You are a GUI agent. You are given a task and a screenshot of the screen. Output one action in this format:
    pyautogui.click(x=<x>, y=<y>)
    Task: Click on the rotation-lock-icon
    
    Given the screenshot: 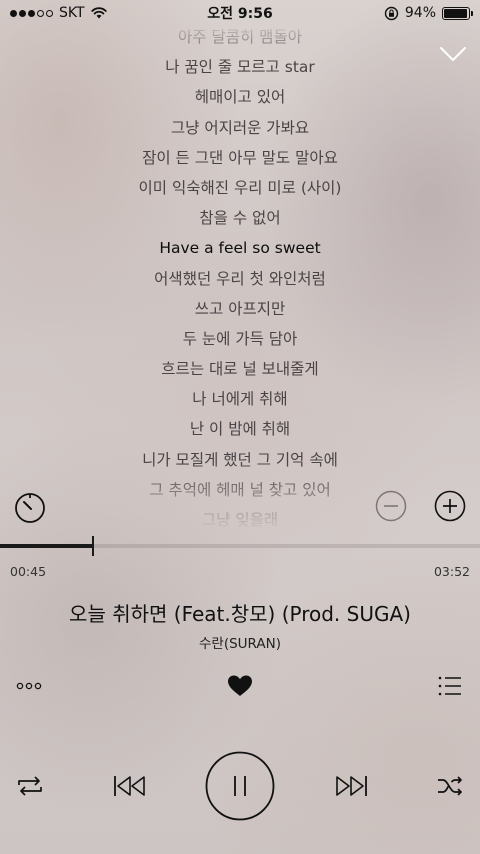 What is the action you would take?
    pyautogui.click(x=391, y=13)
    